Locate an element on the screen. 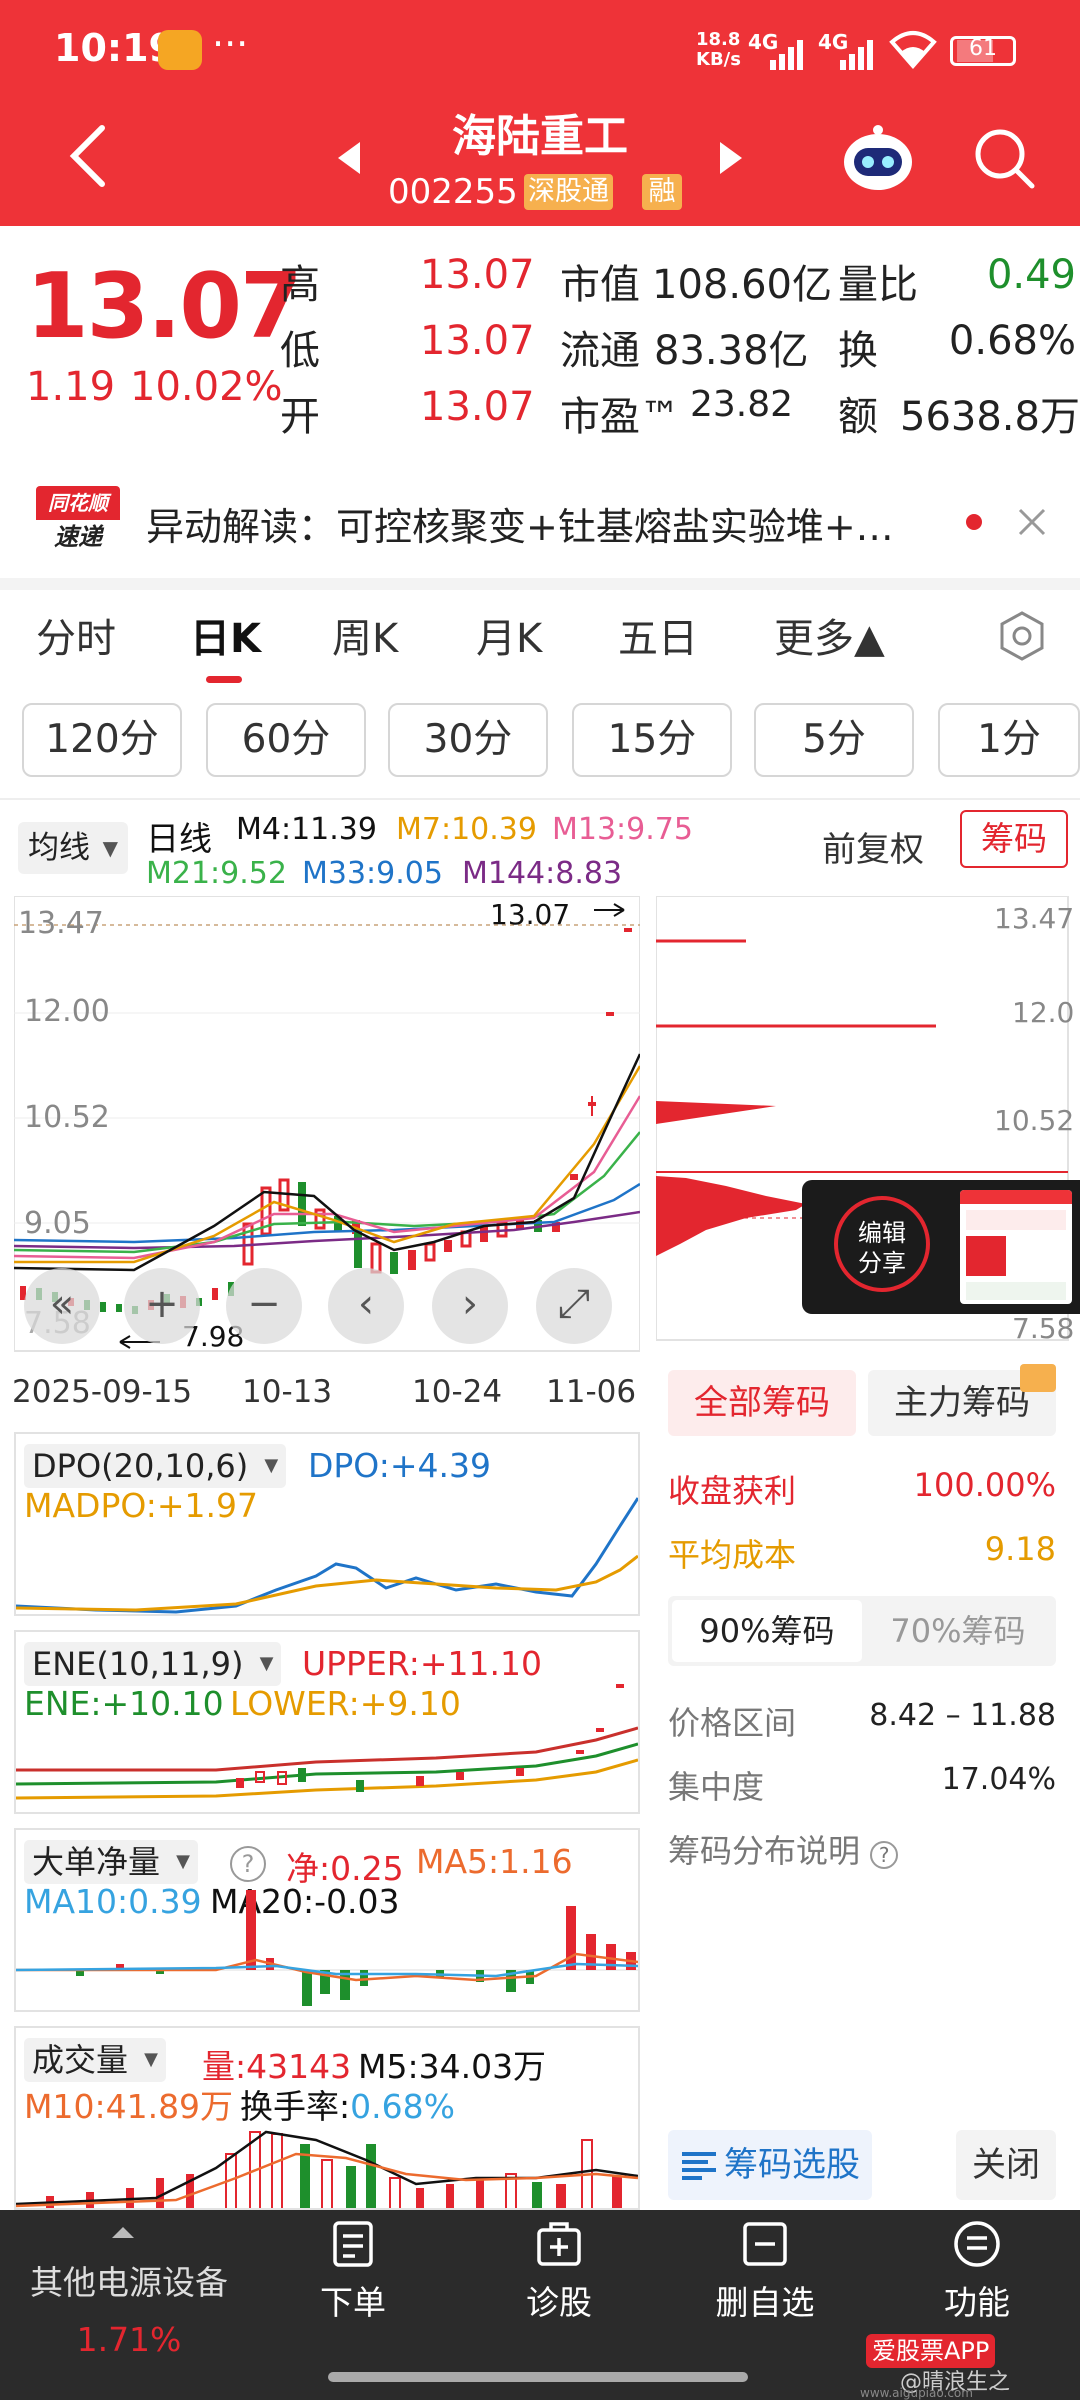 This screenshot has width=1080, height=2400. nav-functions: 功能 is located at coordinates (977, 2272).